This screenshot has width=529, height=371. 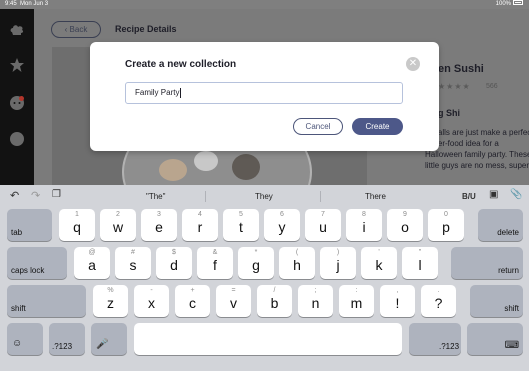 What do you see at coordinates (377, 126) in the screenshot?
I see `create-button: Create` at bounding box center [377, 126].